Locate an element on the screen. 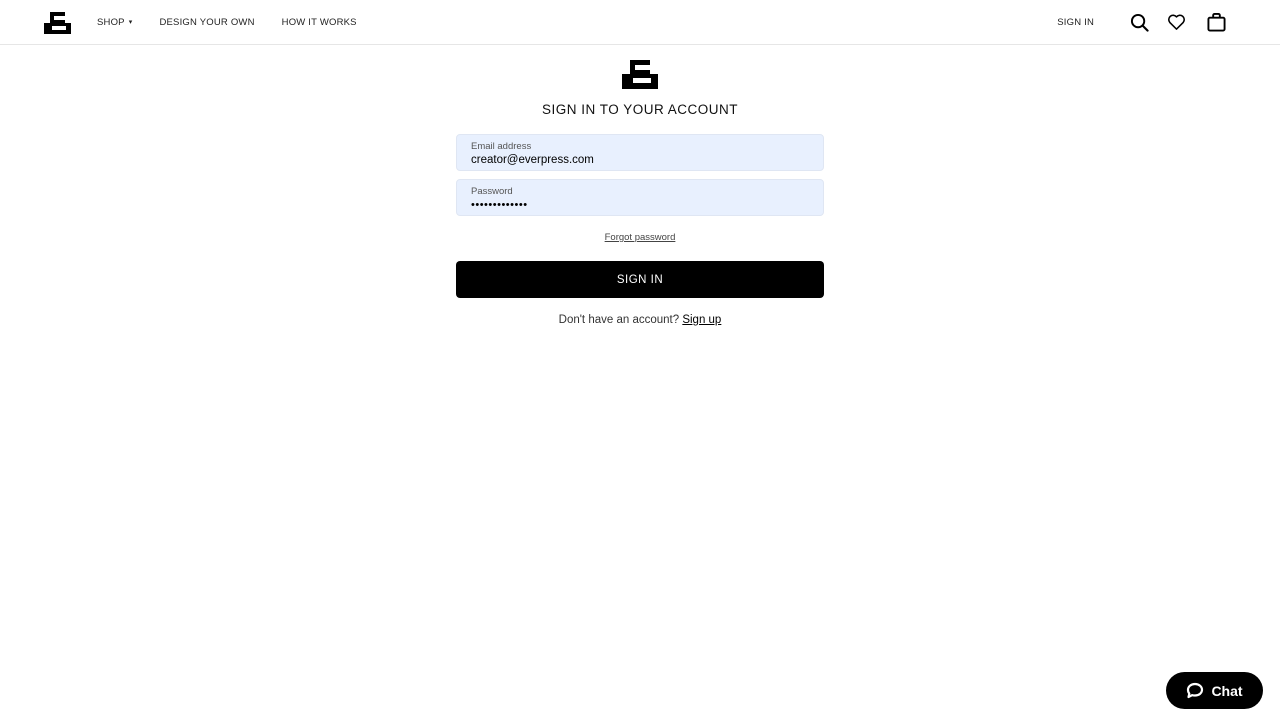 The image size is (1280, 720). password-label: Password is located at coordinates (492, 191).